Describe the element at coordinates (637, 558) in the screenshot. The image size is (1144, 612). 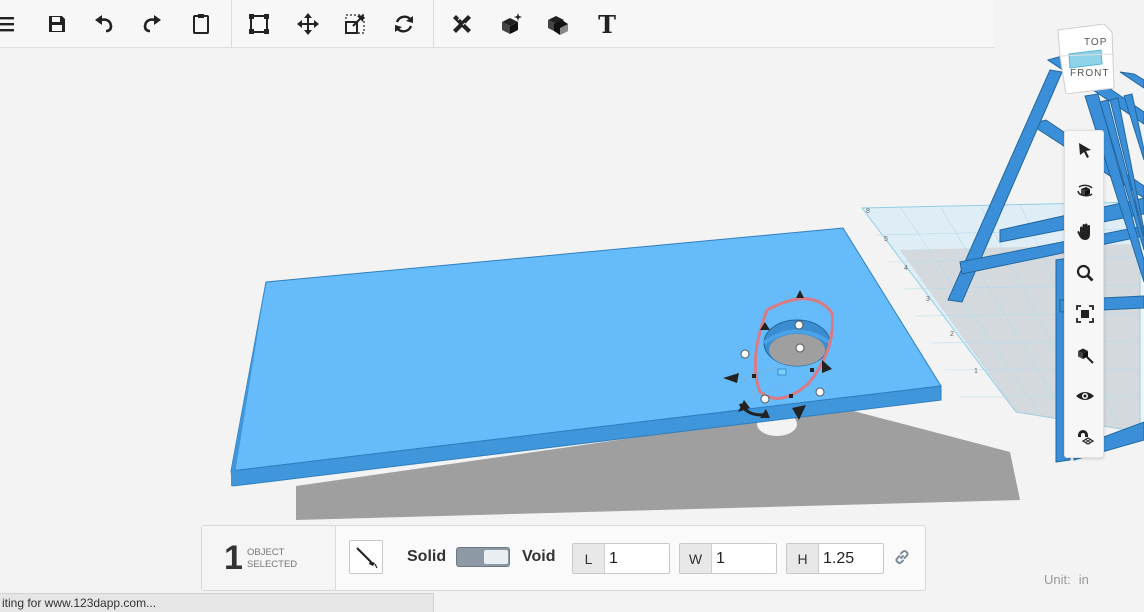
I see `length-input` at that location.